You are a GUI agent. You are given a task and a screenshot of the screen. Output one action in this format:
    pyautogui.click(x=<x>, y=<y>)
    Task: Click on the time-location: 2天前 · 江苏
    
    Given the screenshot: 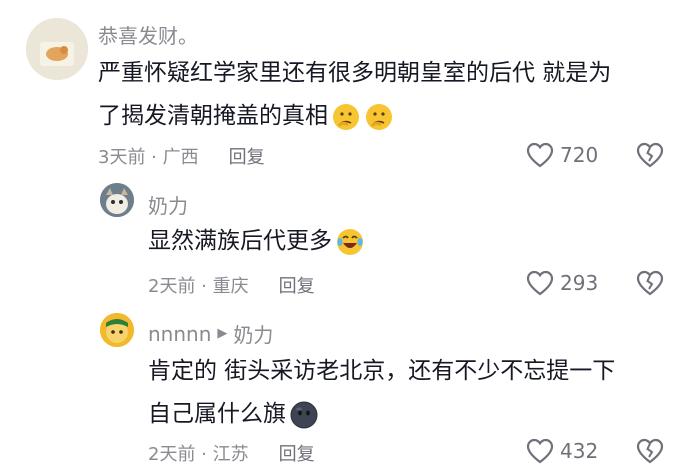 What is the action you would take?
    pyautogui.click(x=198, y=454)
    